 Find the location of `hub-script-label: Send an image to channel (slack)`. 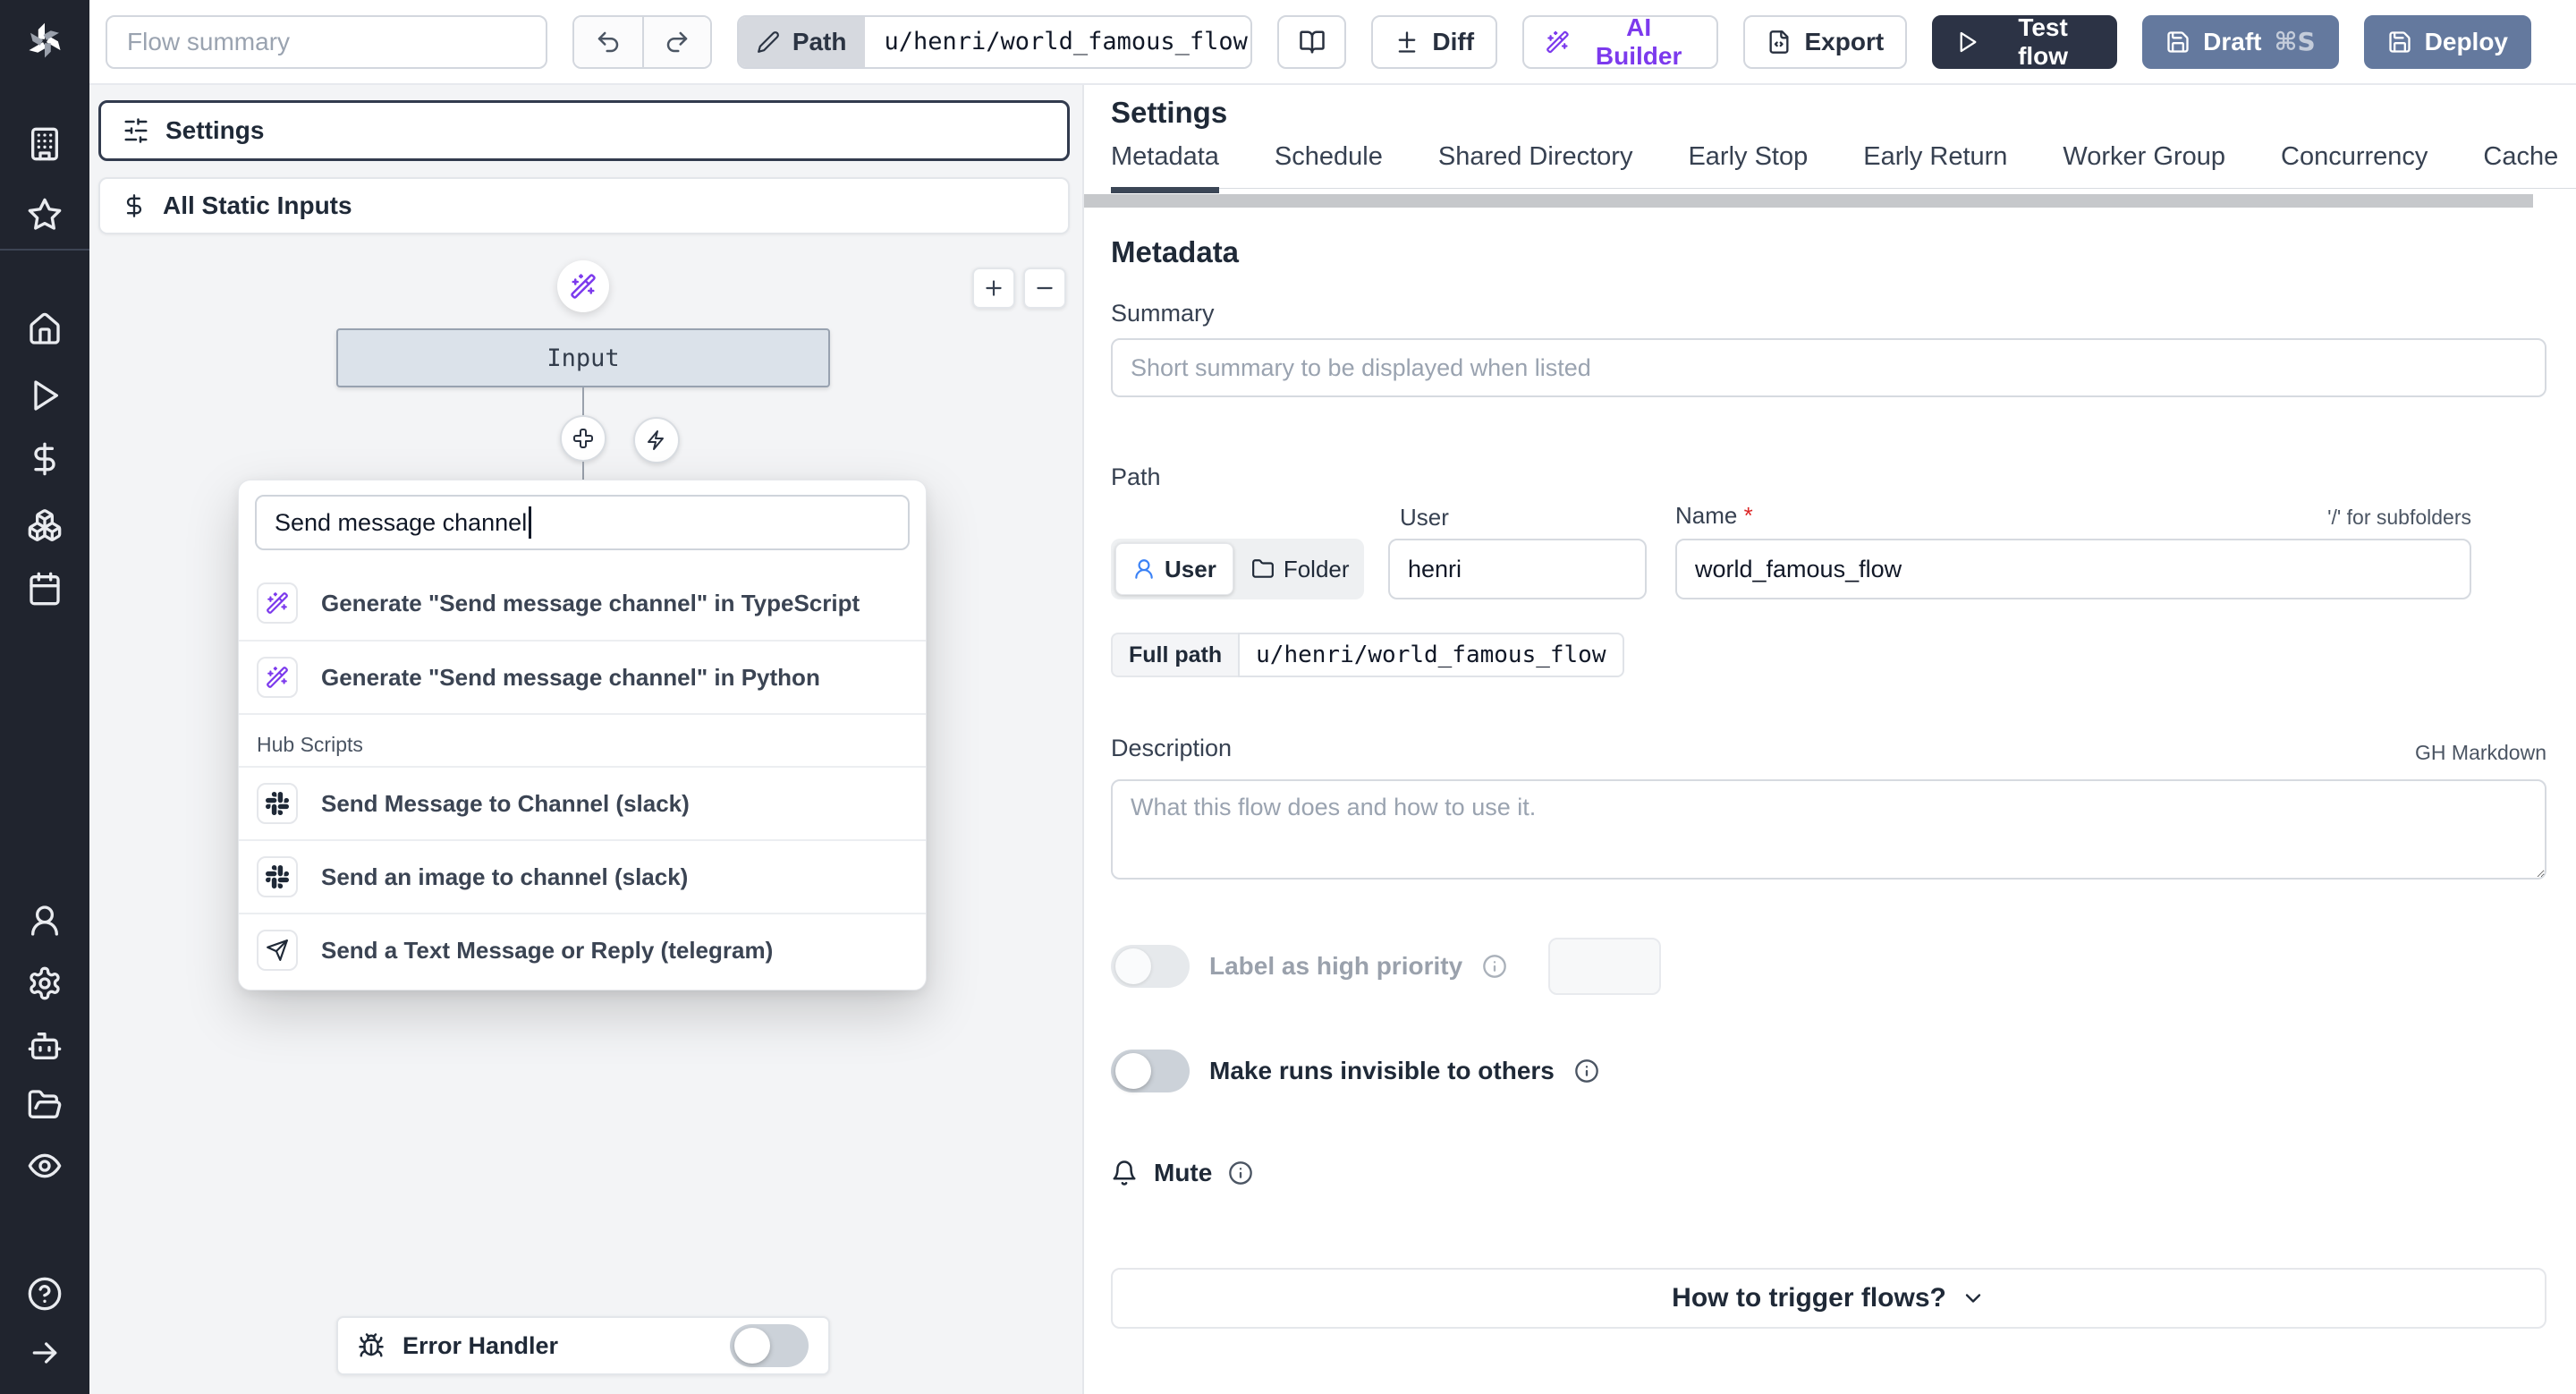

hub-script-label: Send an image to channel (slack) is located at coordinates (505, 876).